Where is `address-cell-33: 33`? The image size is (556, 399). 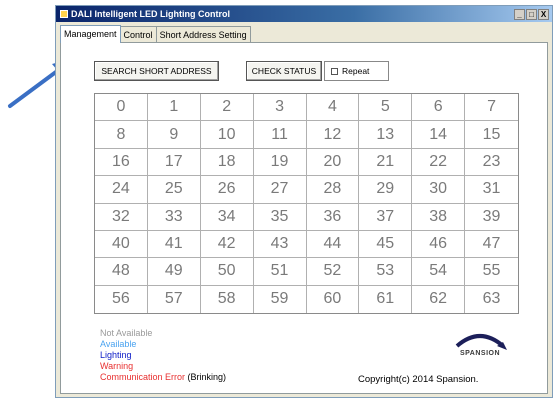
address-cell-33: 33 is located at coordinates (174, 217).